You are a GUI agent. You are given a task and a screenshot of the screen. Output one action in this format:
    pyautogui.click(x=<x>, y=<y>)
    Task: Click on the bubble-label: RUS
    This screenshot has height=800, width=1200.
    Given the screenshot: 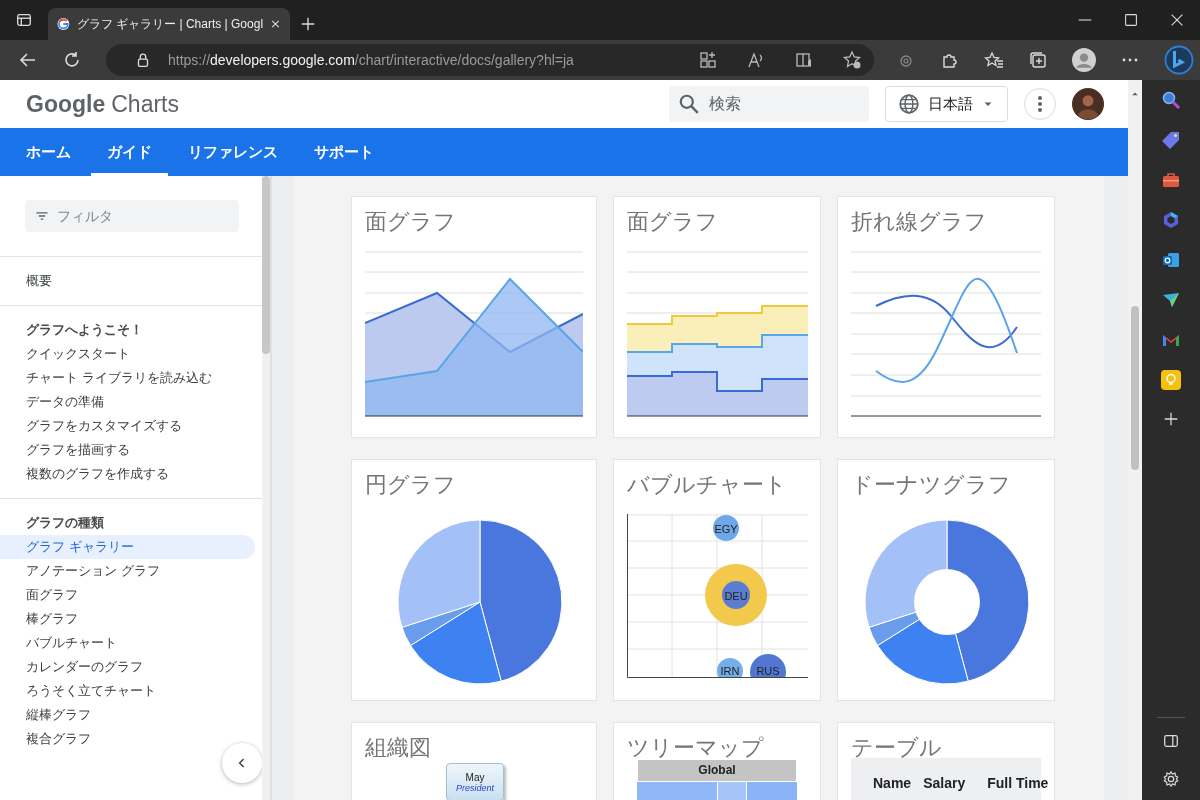 What is the action you would take?
    pyautogui.click(x=768, y=671)
    